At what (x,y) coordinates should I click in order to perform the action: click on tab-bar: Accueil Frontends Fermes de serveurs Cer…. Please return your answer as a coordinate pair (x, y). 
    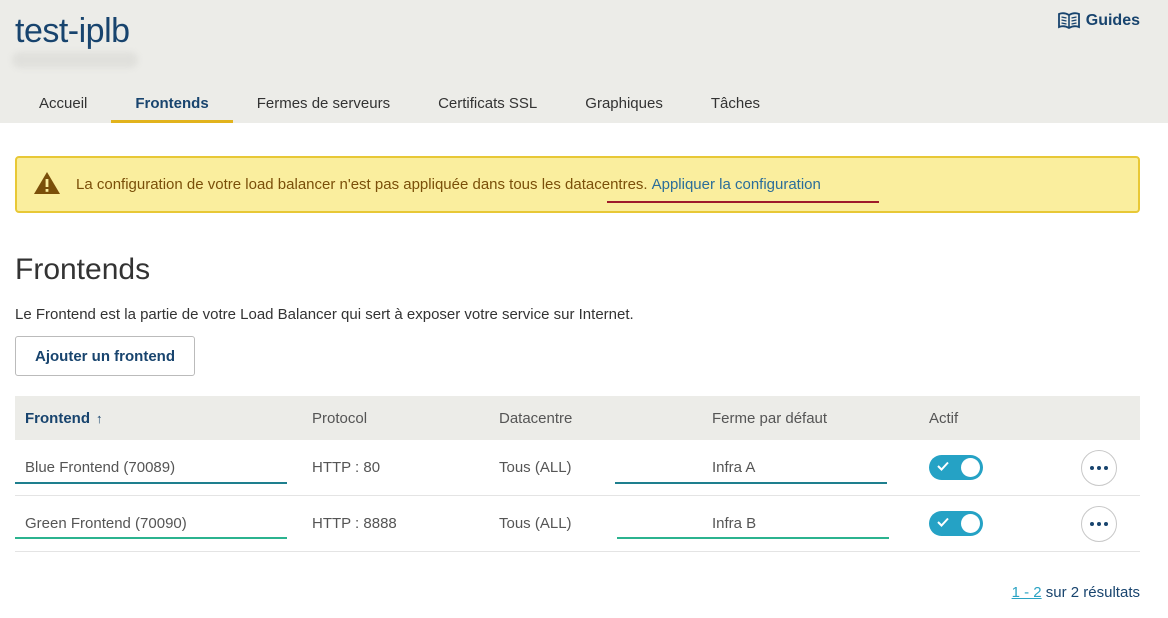
    Looking at the image, I should click on (399, 103).